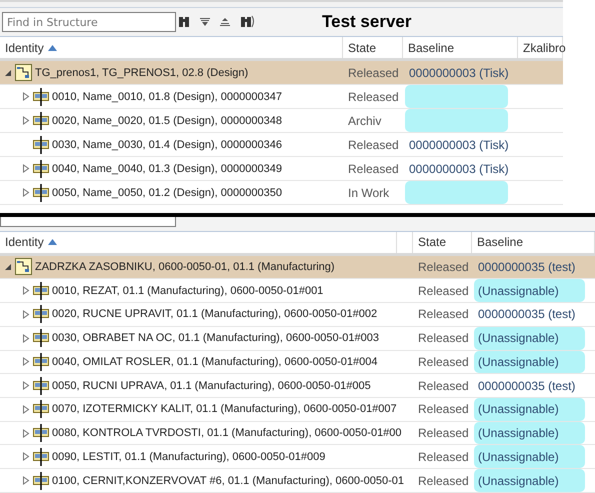 The height and width of the screenshot is (493, 595). Describe the element at coordinates (167, 168) in the screenshot. I see `identity-text: 0040, Name_0040, 01.3 (Design), 0000000349` at that location.